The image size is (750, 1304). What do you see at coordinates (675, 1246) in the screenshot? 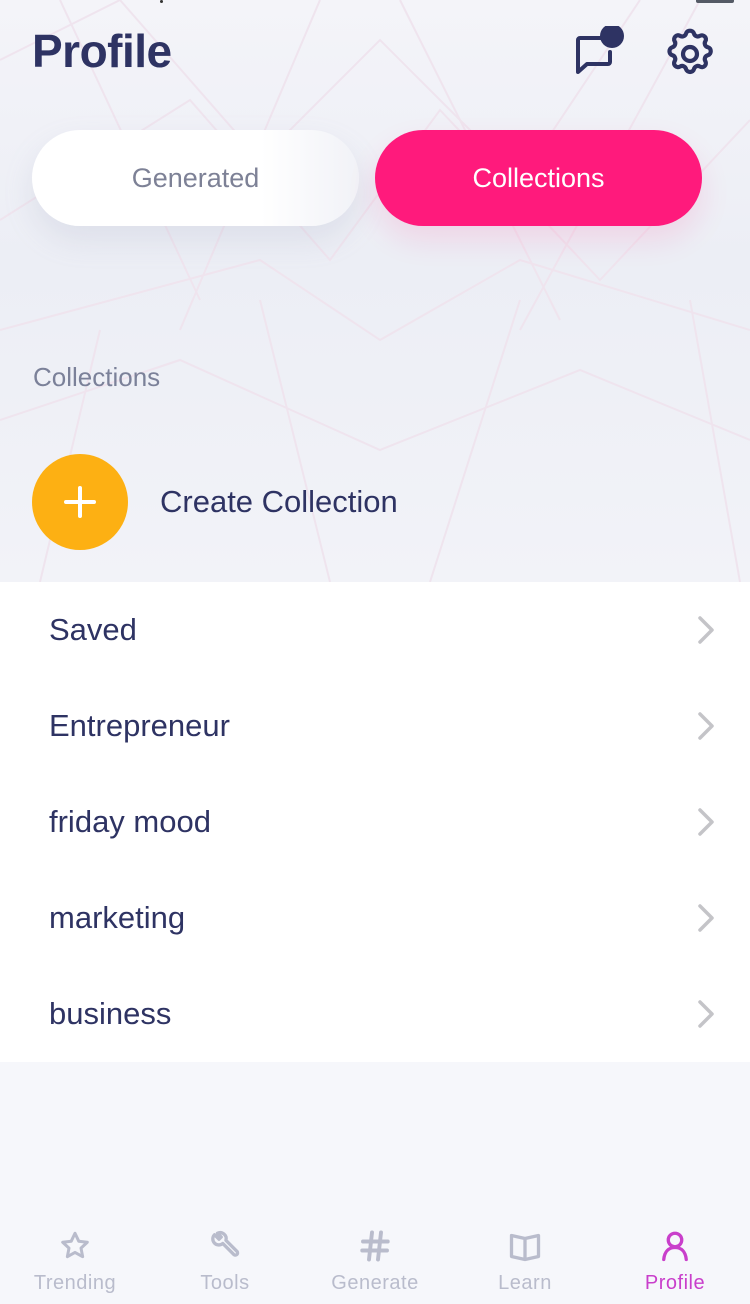
I see `person-icon` at bounding box center [675, 1246].